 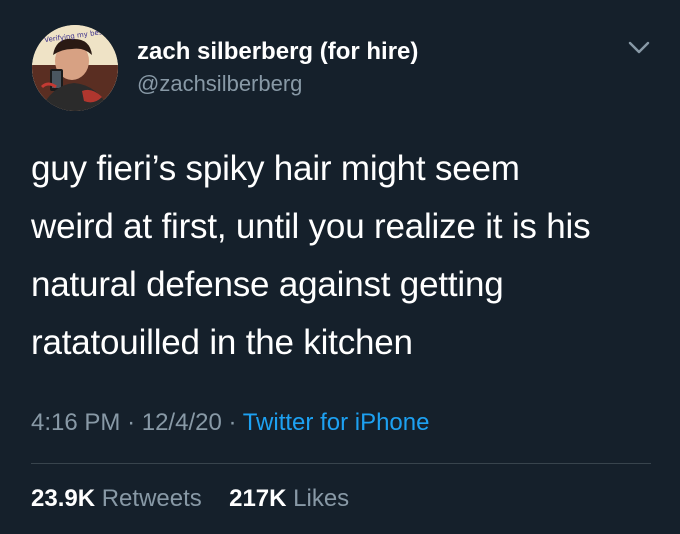 What do you see at coordinates (219, 84) in the screenshot?
I see `author-handle: @zachsilberberg` at bounding box center [219, 84].